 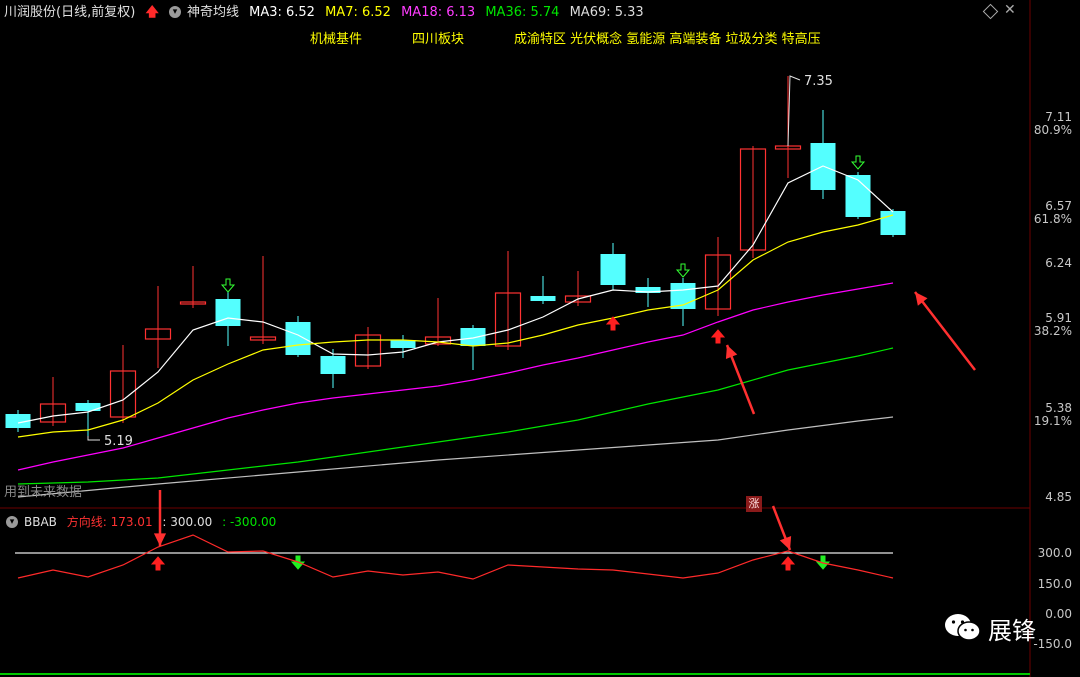 I want to click on price-axis-label: 61.8%, so click(x=1052, y=219).